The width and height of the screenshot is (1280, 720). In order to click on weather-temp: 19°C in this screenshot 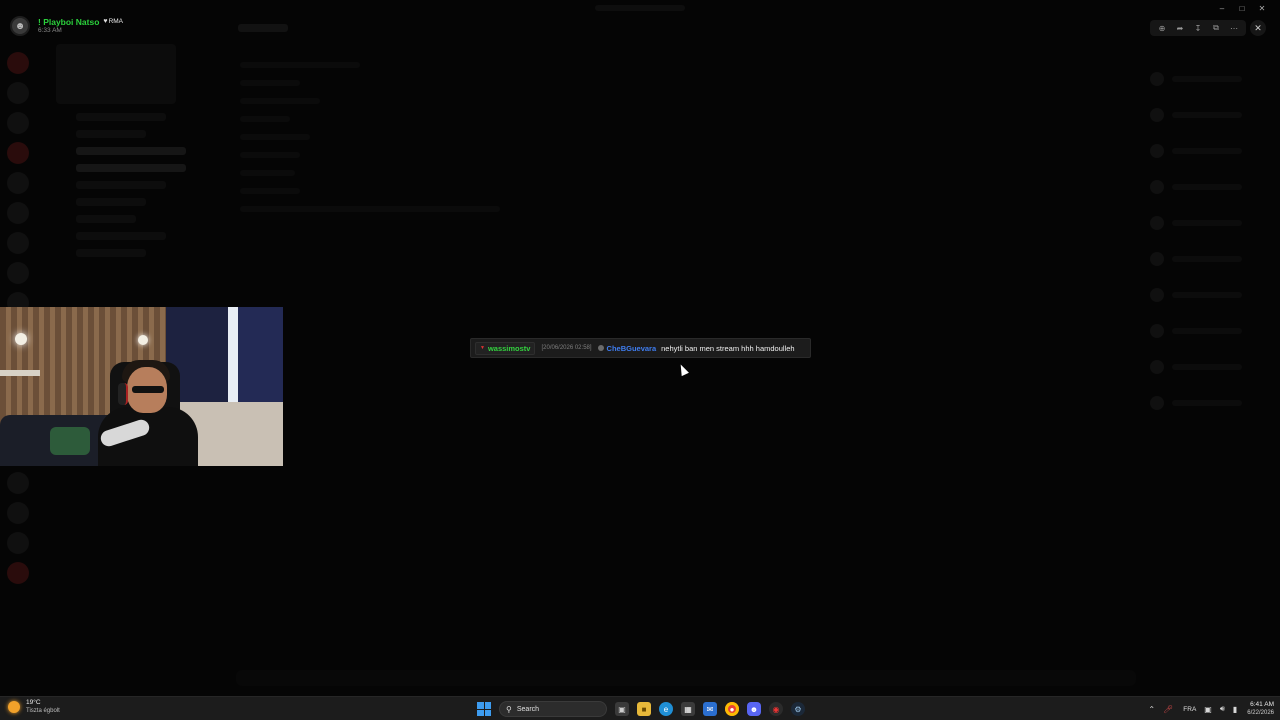, I will do `click(33, 702)`.